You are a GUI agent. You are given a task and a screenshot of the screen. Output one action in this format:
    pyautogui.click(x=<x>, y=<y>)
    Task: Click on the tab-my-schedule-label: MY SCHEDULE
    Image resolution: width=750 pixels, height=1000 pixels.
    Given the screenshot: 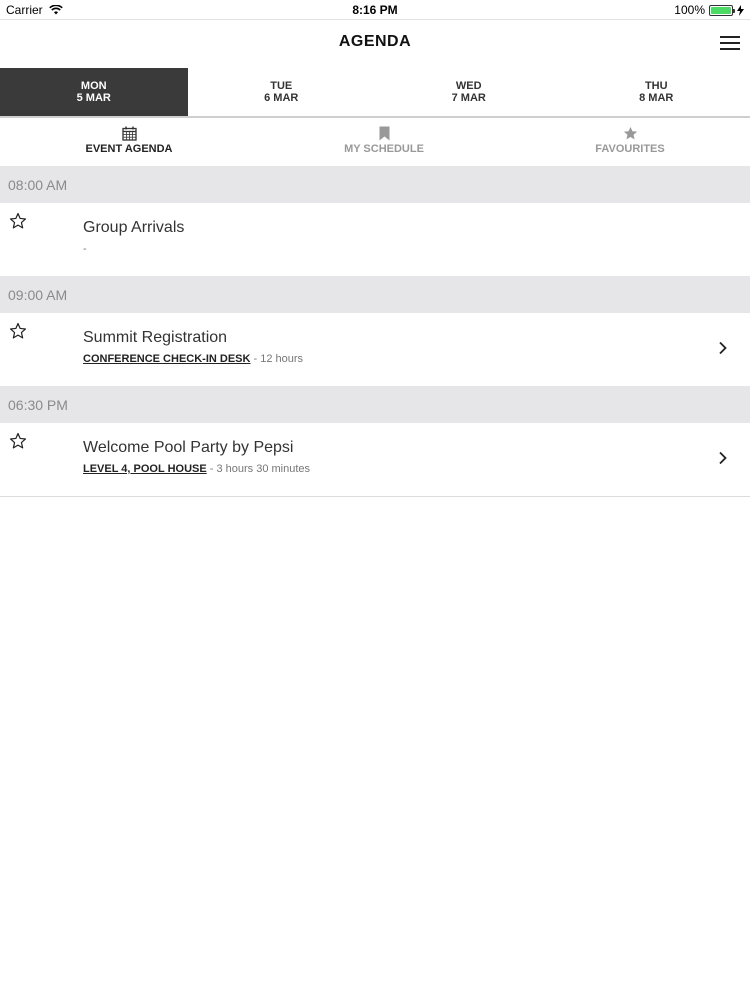 What is the action you would take?
    pyautogui.click(x=384, y=149)
    